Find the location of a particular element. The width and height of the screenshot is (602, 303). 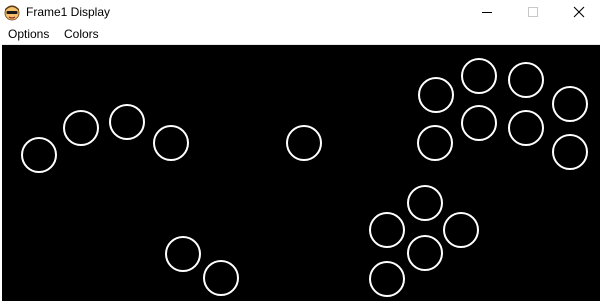

maximize-icon is located at coordinates (533, 12).